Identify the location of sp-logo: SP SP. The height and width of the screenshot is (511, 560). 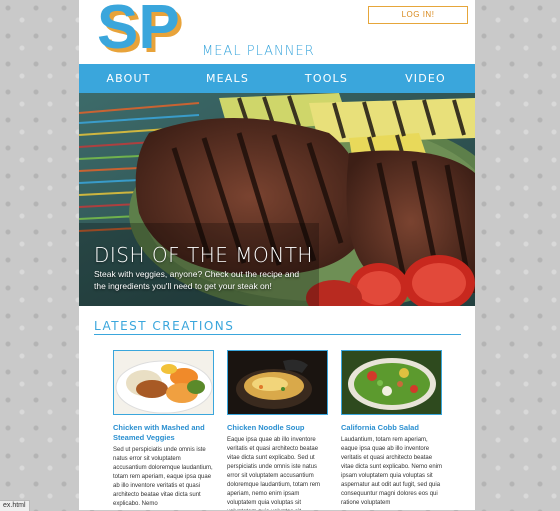
(148, 30).